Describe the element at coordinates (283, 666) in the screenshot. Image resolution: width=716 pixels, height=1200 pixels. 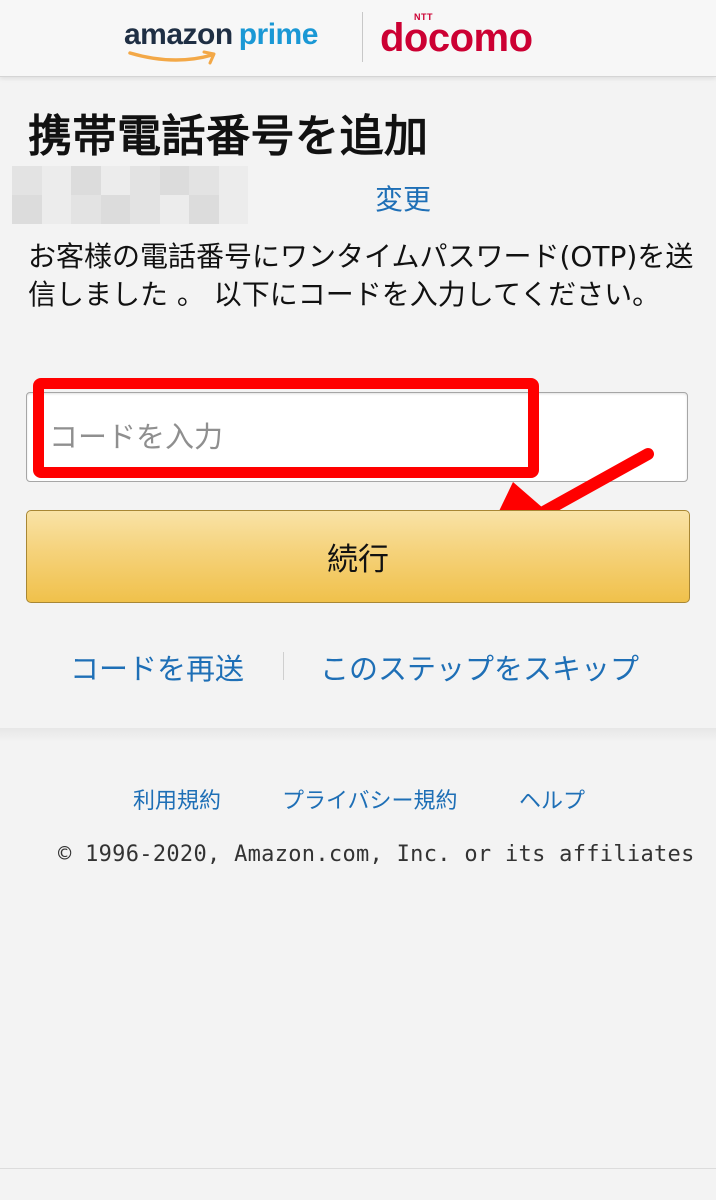
I see `link-separator` at that location.